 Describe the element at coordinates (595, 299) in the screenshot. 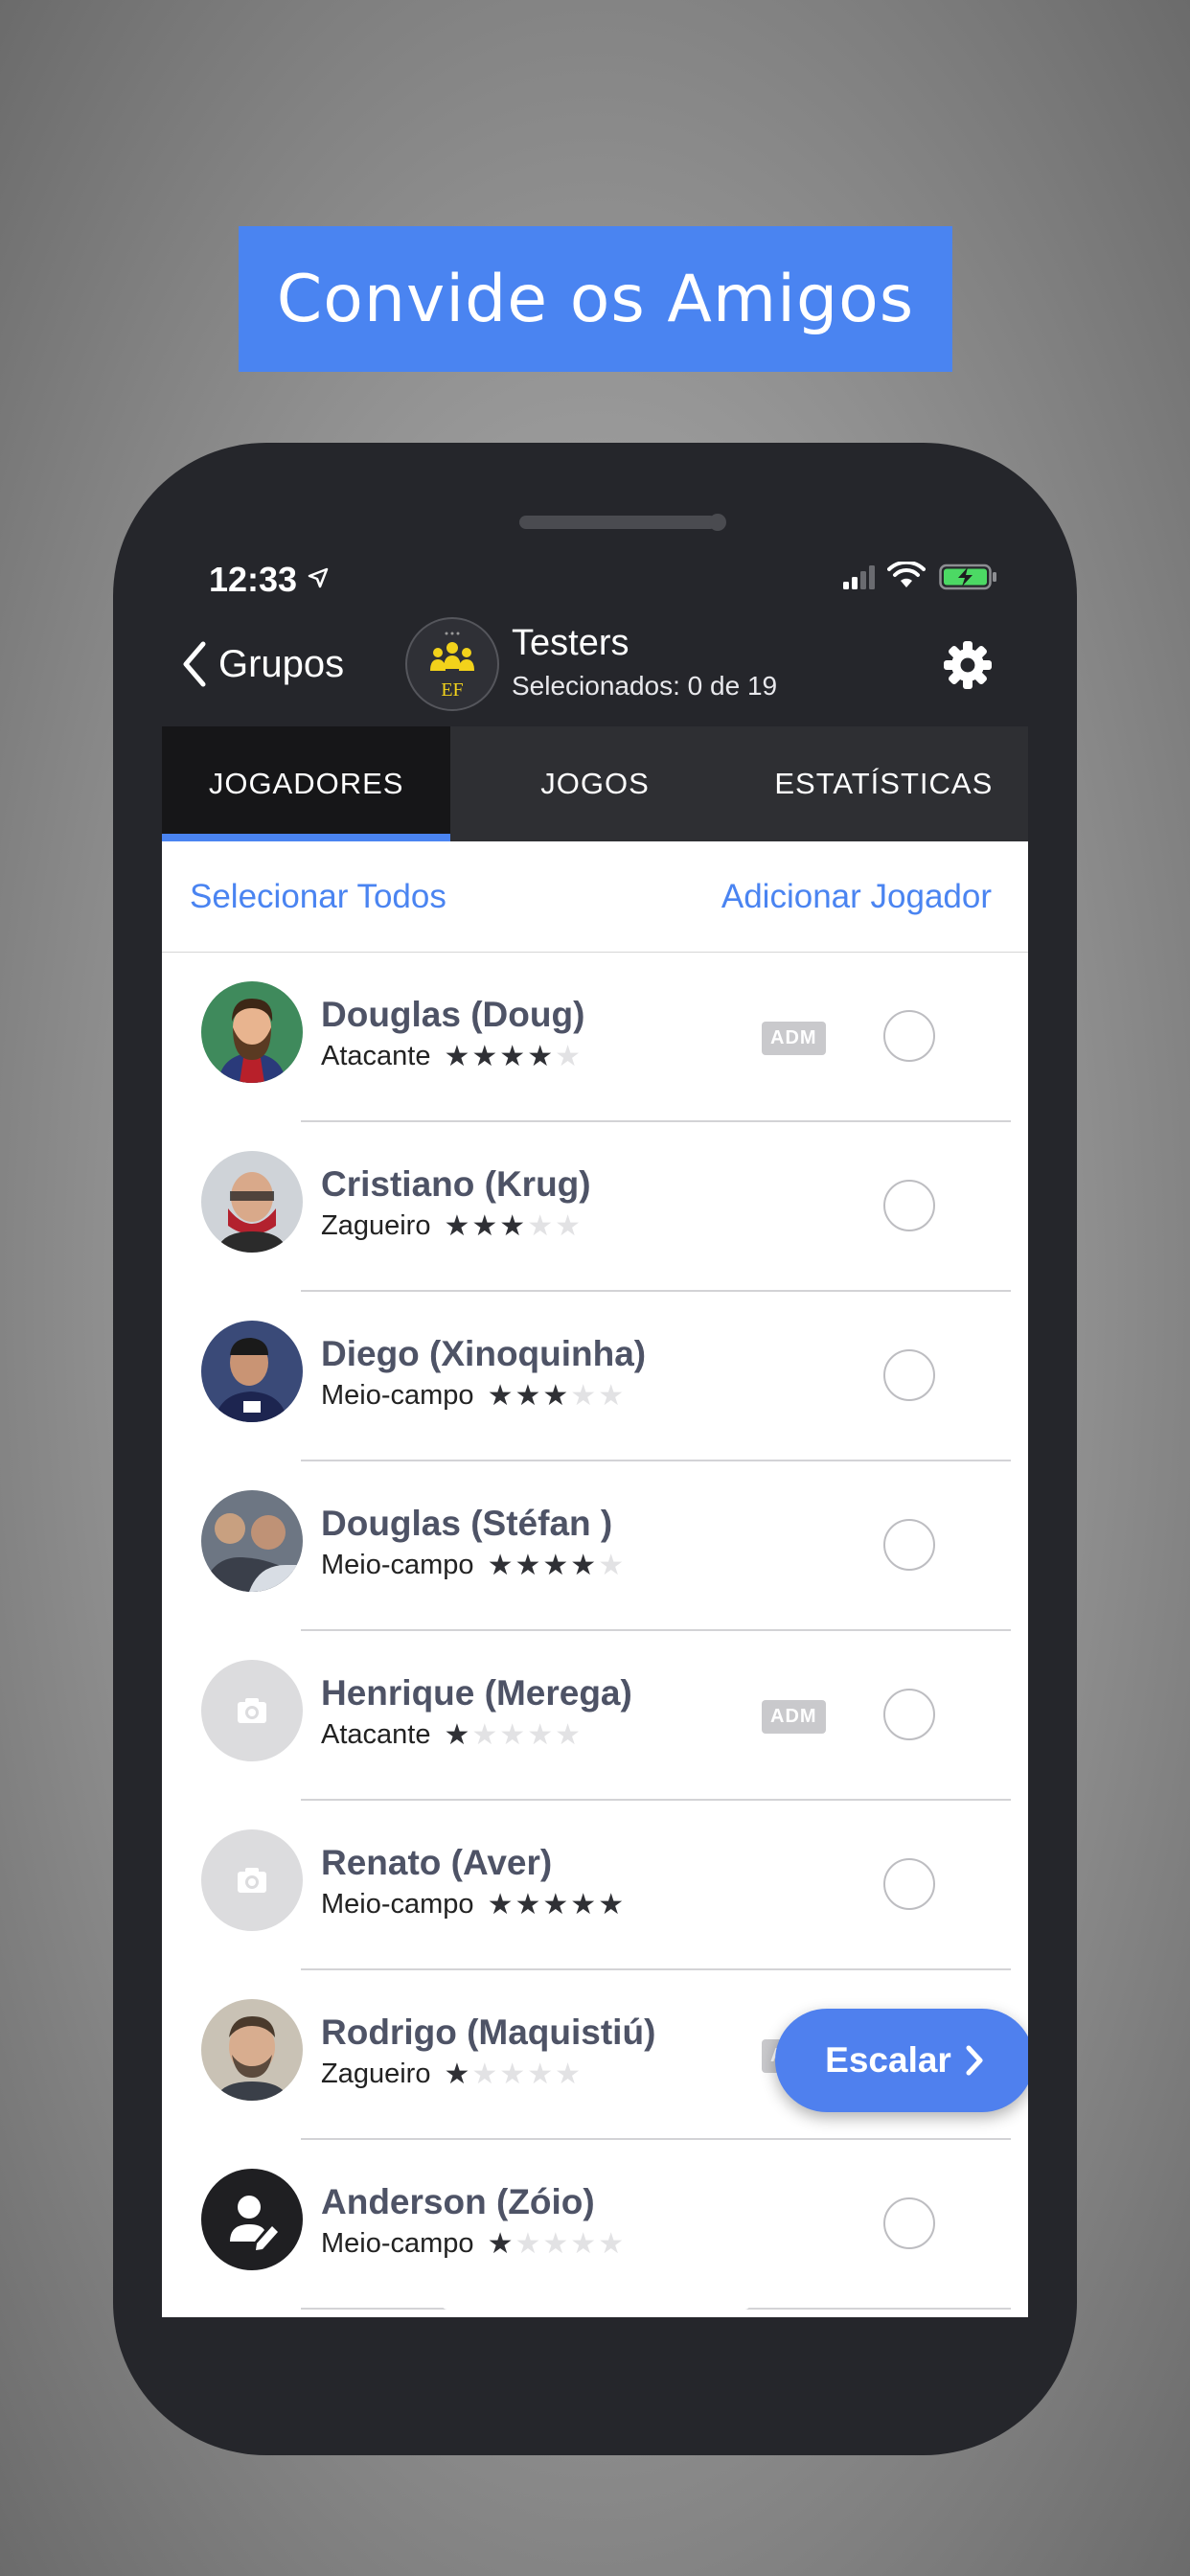

I see `promo-banner: Convide os Amigos` at that location.